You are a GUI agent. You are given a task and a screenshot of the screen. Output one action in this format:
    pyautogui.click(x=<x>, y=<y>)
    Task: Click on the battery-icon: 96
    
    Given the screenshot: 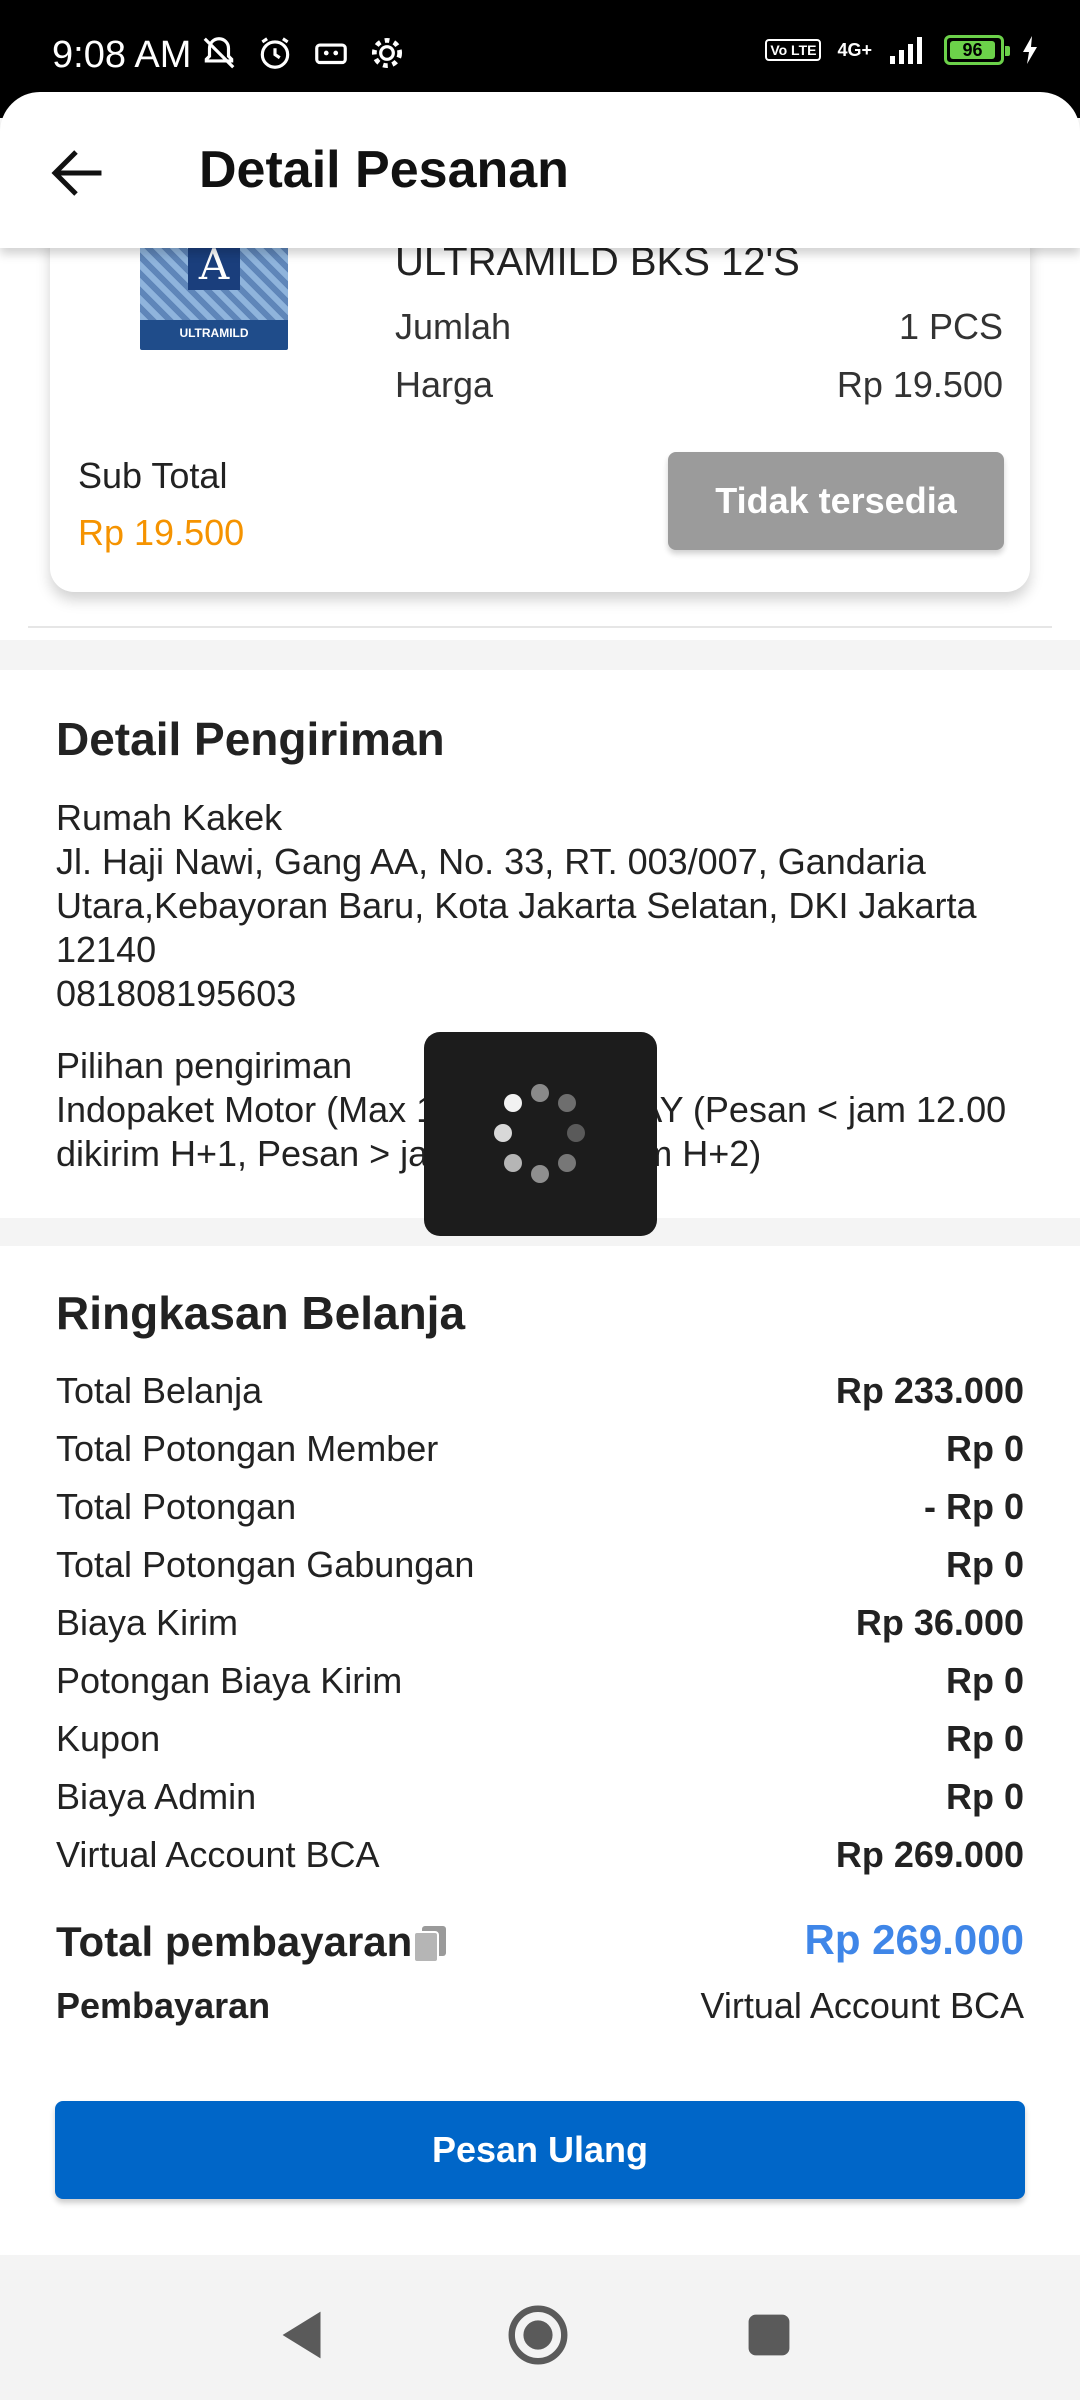 What is the action you would take?
    pyautogui.click(x=977, y=50)
    